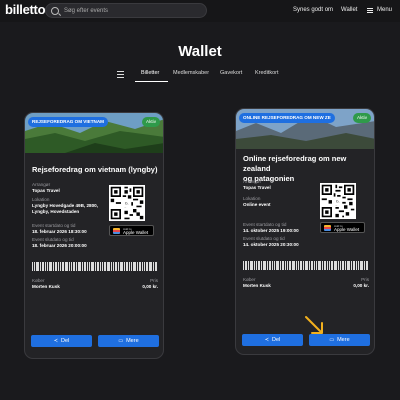 This screenshot has height=400, width=400. What do you see at coordinates (150, 73) in the screenshot?
I see `tab-billetter: Billetter` at bounding box center [150, 73].